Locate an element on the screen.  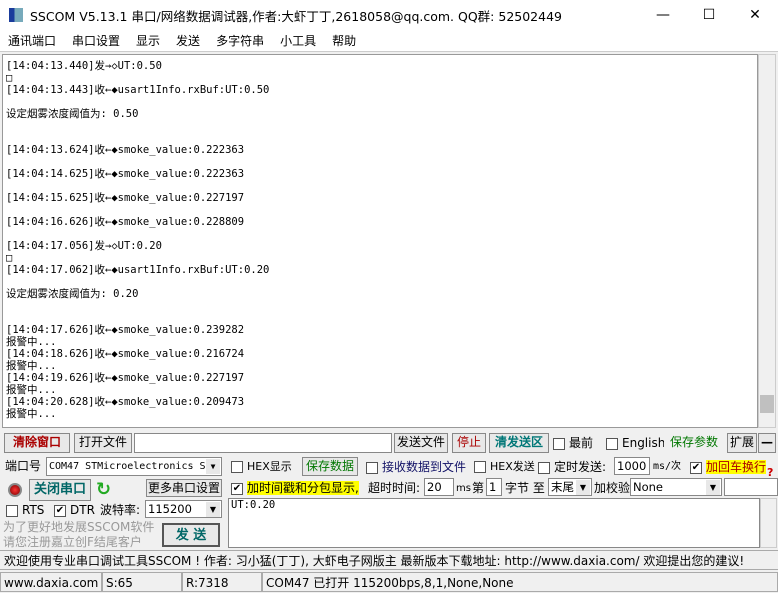
status-received: R:7318 is located at coordinates (222, 582).